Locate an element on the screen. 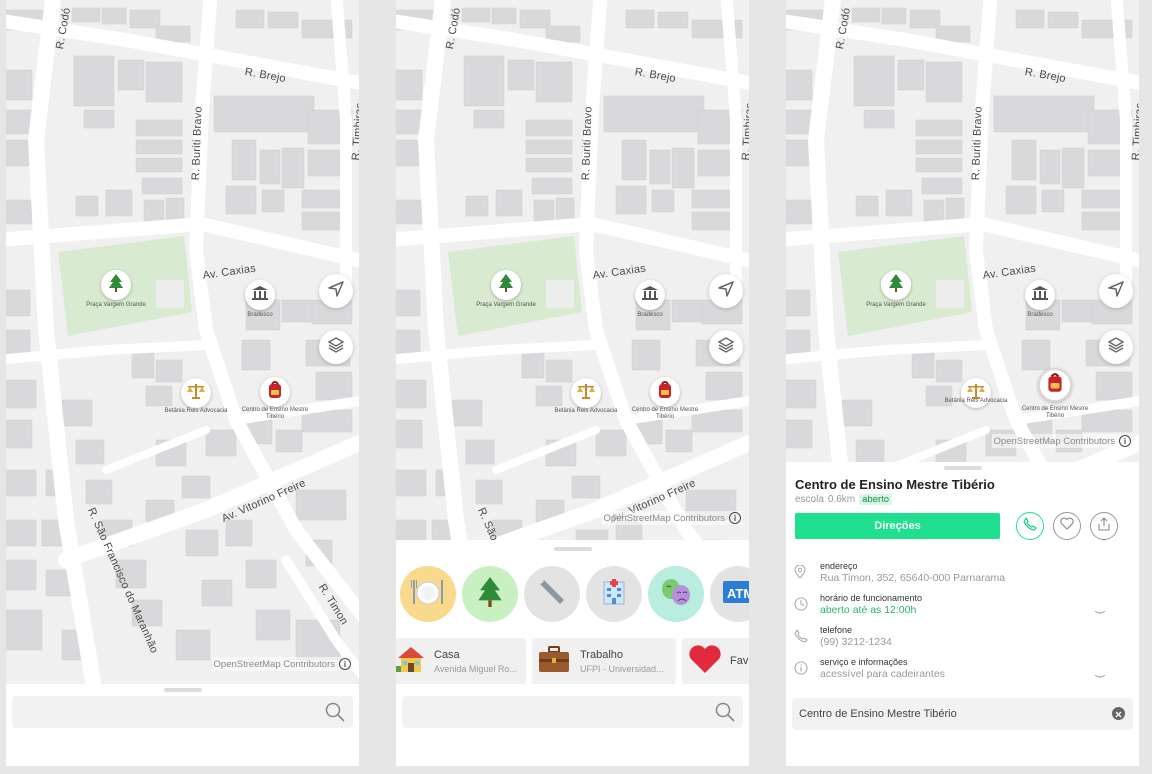 This screenshot has height=774, width=1152. category-atm: ATM is located at coordinates (729, 594).